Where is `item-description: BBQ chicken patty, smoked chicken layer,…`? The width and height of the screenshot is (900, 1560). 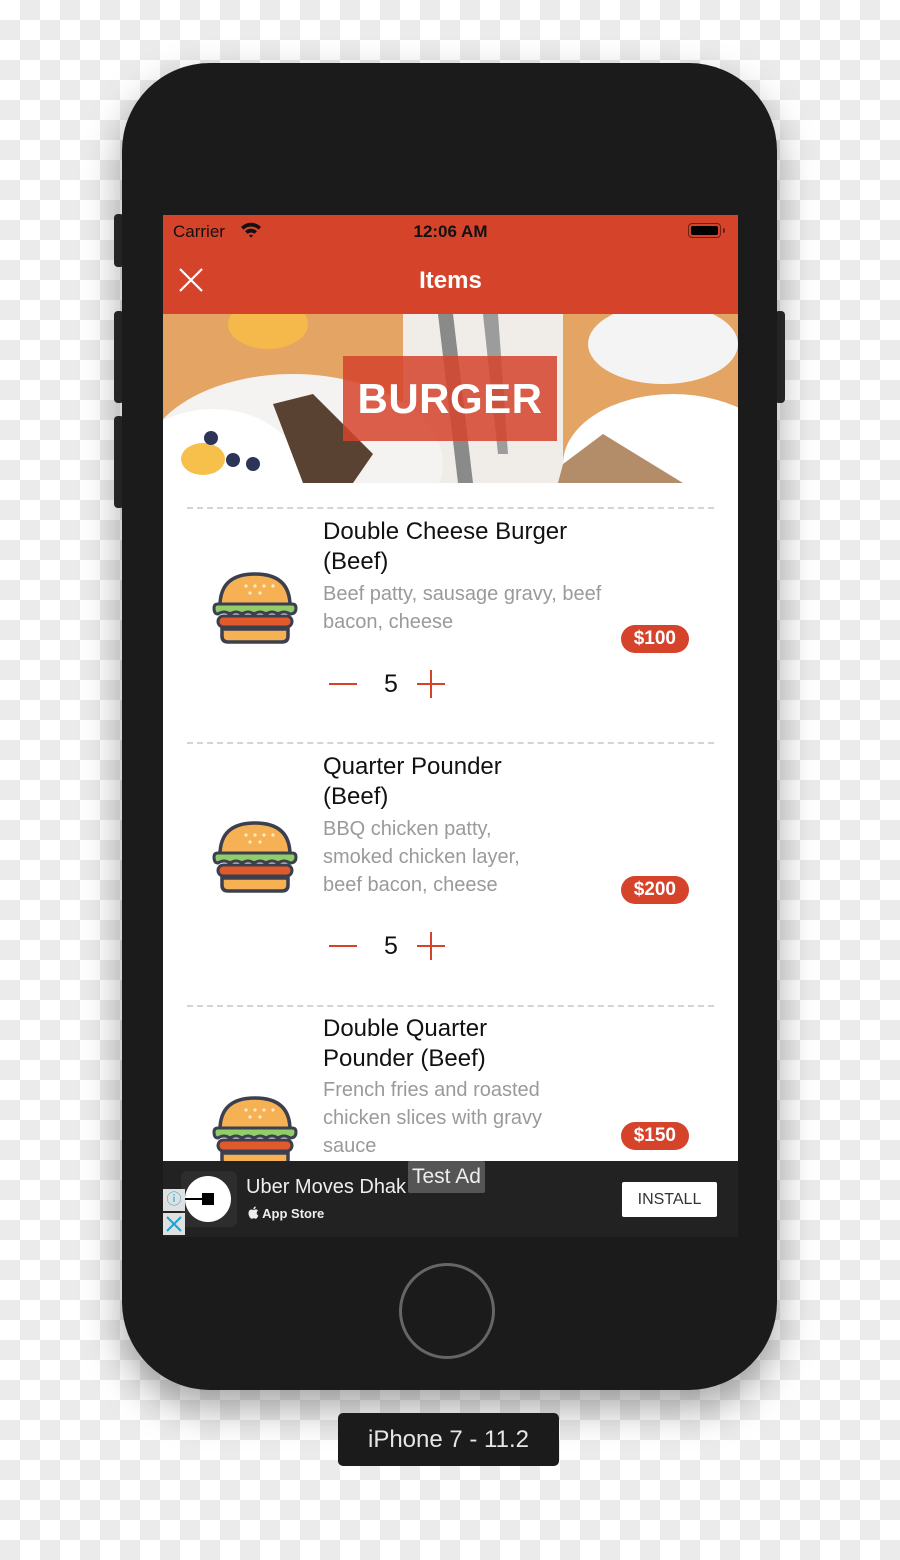 item-description: BBQ chicken patty, smoked chicken layer,… is located at coordinates (421, 857).